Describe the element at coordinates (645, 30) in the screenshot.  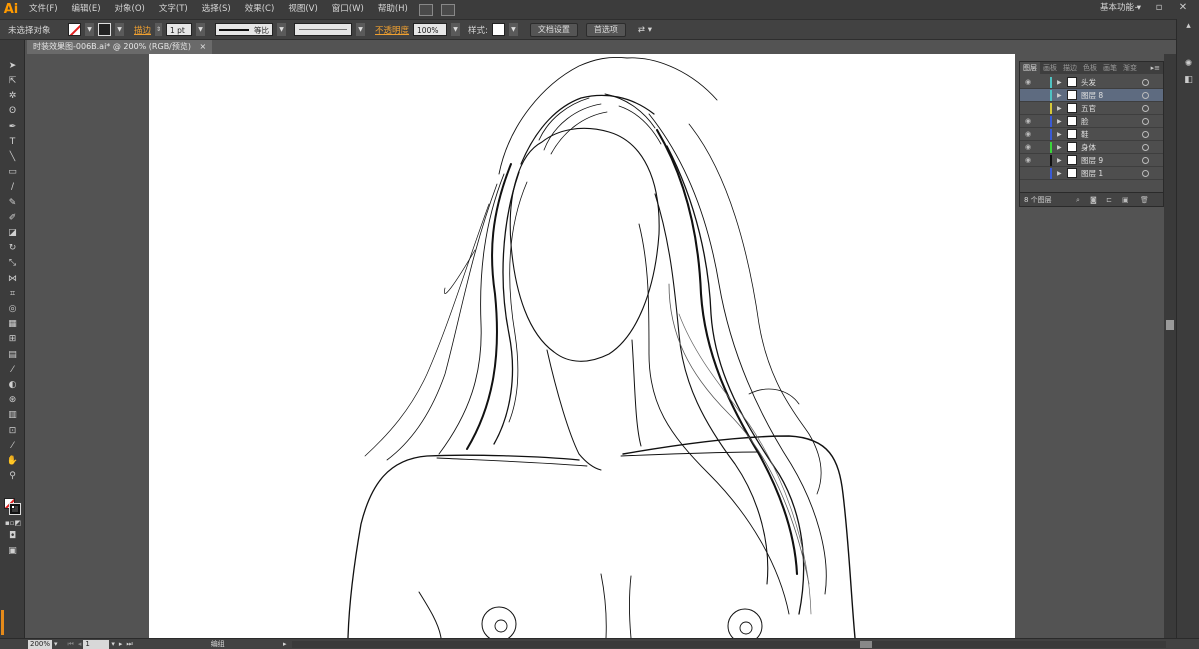
I see `control-menu-icon: ⇄ ▾` at that location.